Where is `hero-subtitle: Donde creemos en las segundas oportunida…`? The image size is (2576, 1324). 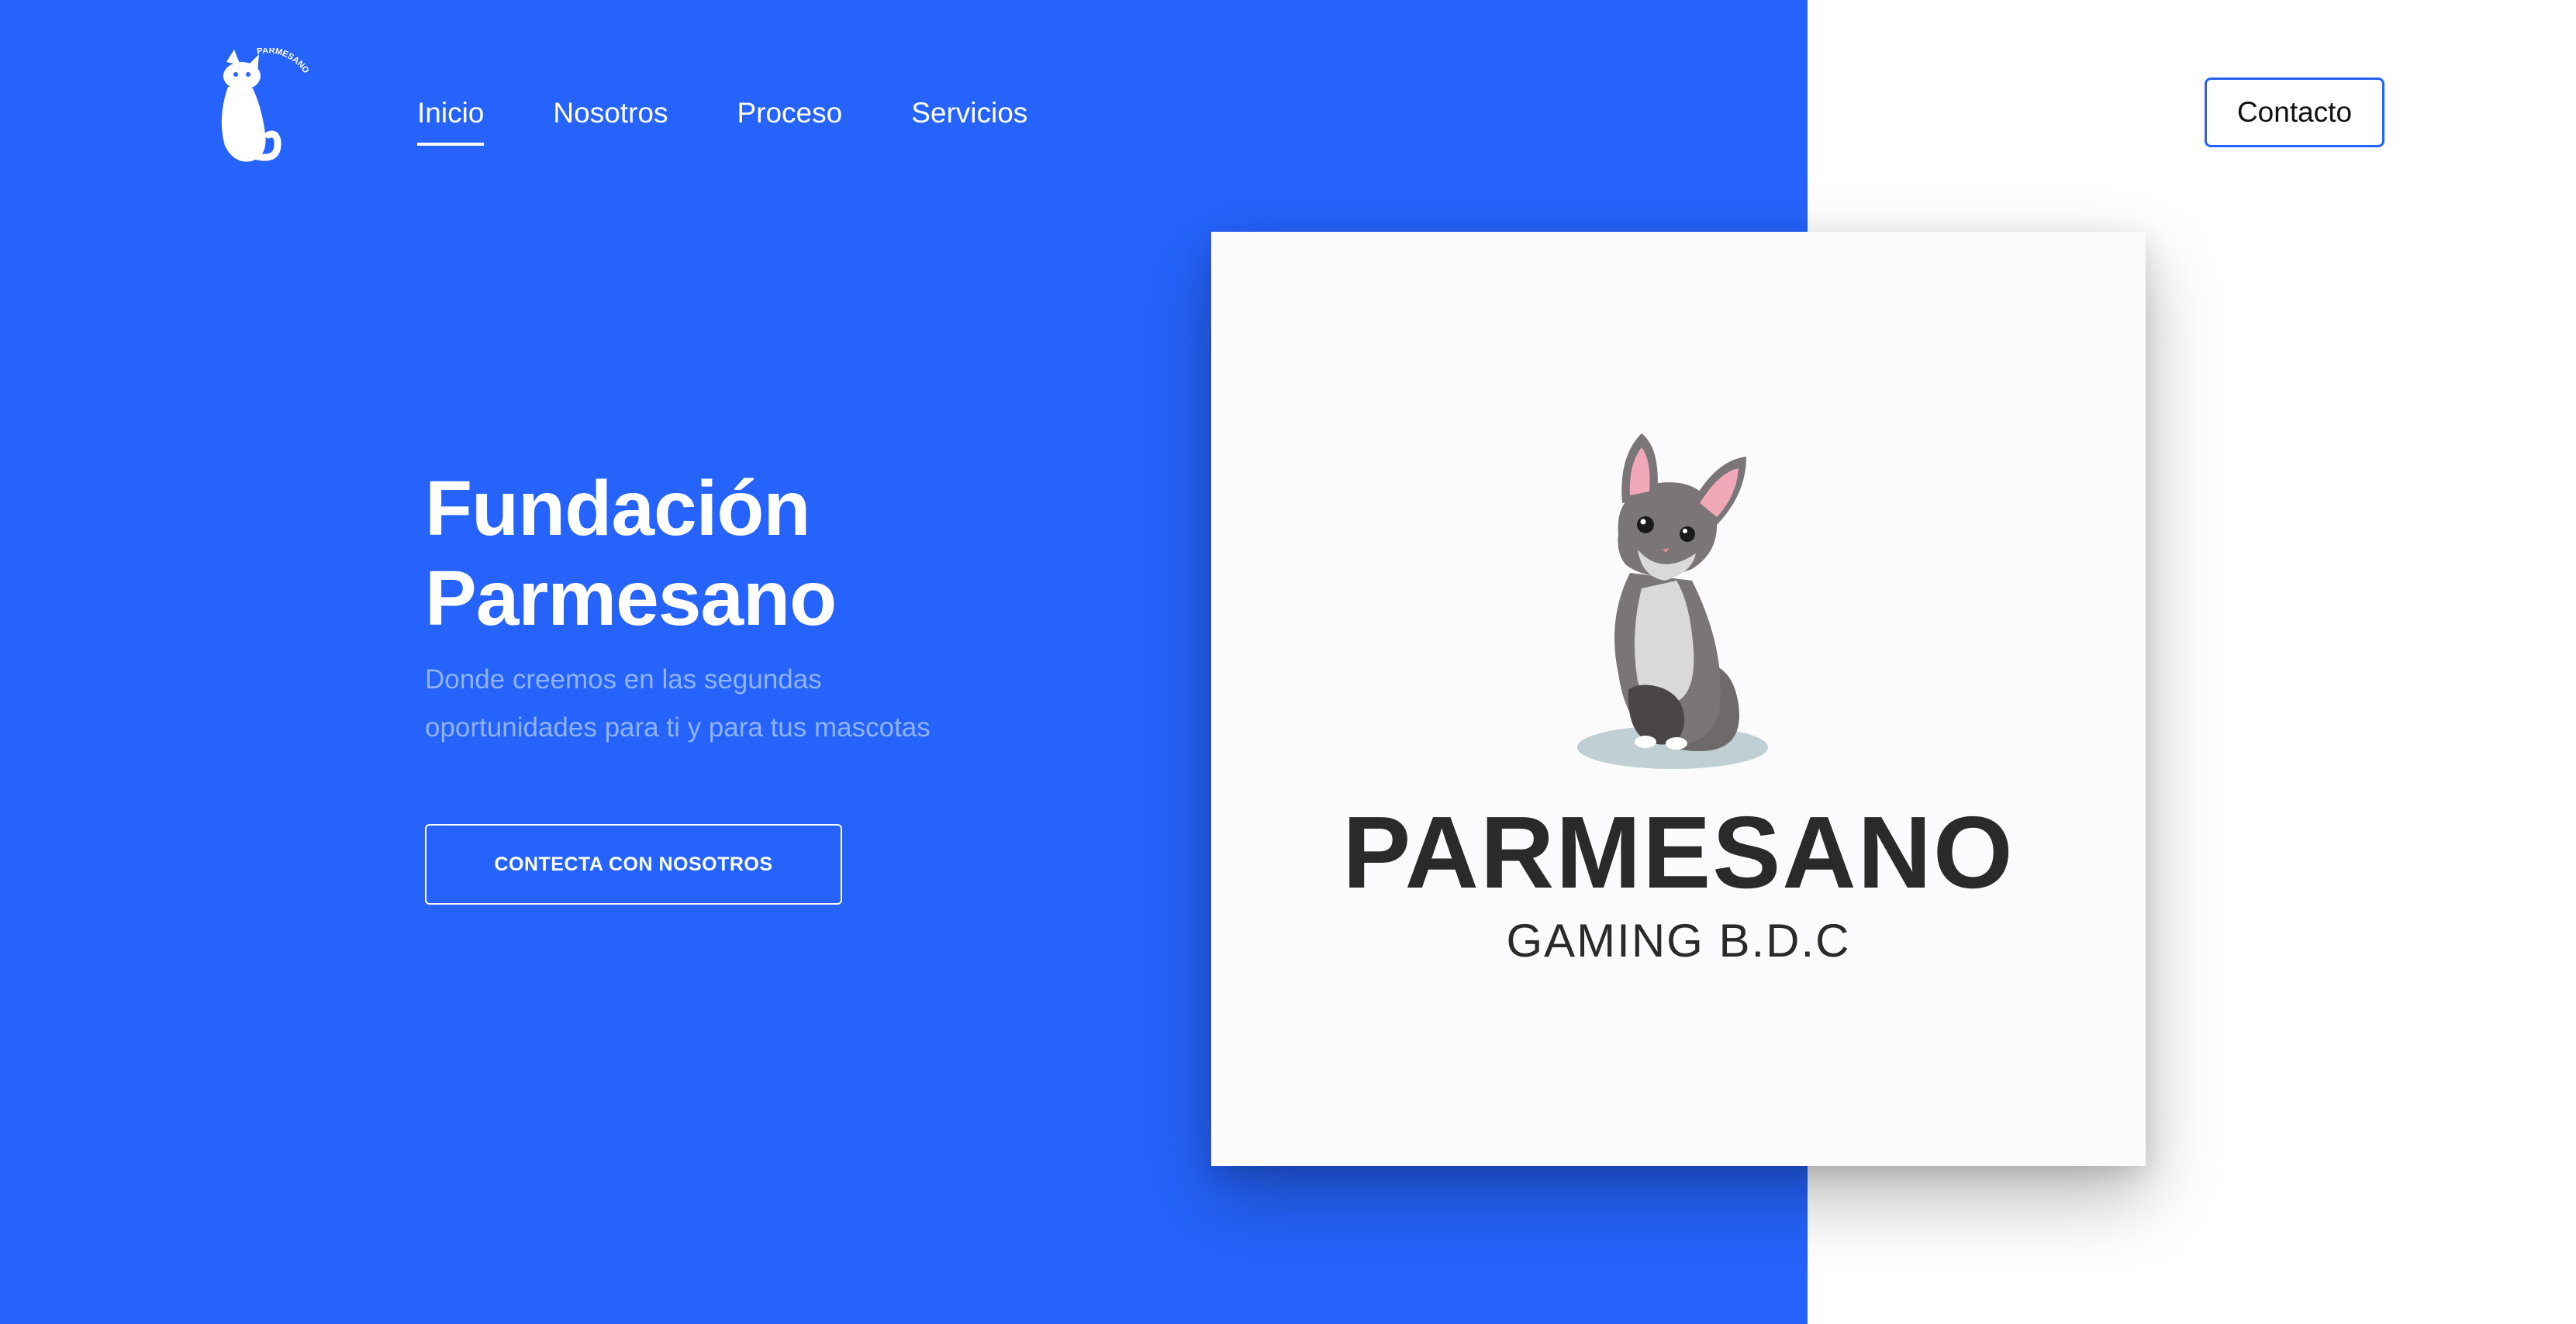 hero-subtitle: Donde creemos en las segundas oportunida… is located at coordinates (719, 704).